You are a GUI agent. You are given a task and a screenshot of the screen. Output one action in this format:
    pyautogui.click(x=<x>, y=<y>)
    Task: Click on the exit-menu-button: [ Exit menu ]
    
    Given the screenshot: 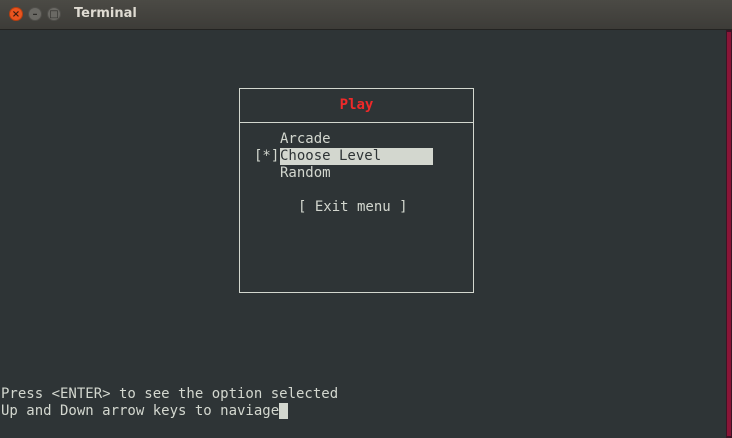 What is the action you would take?
    pyautogui.click(x=353, y=207)
    